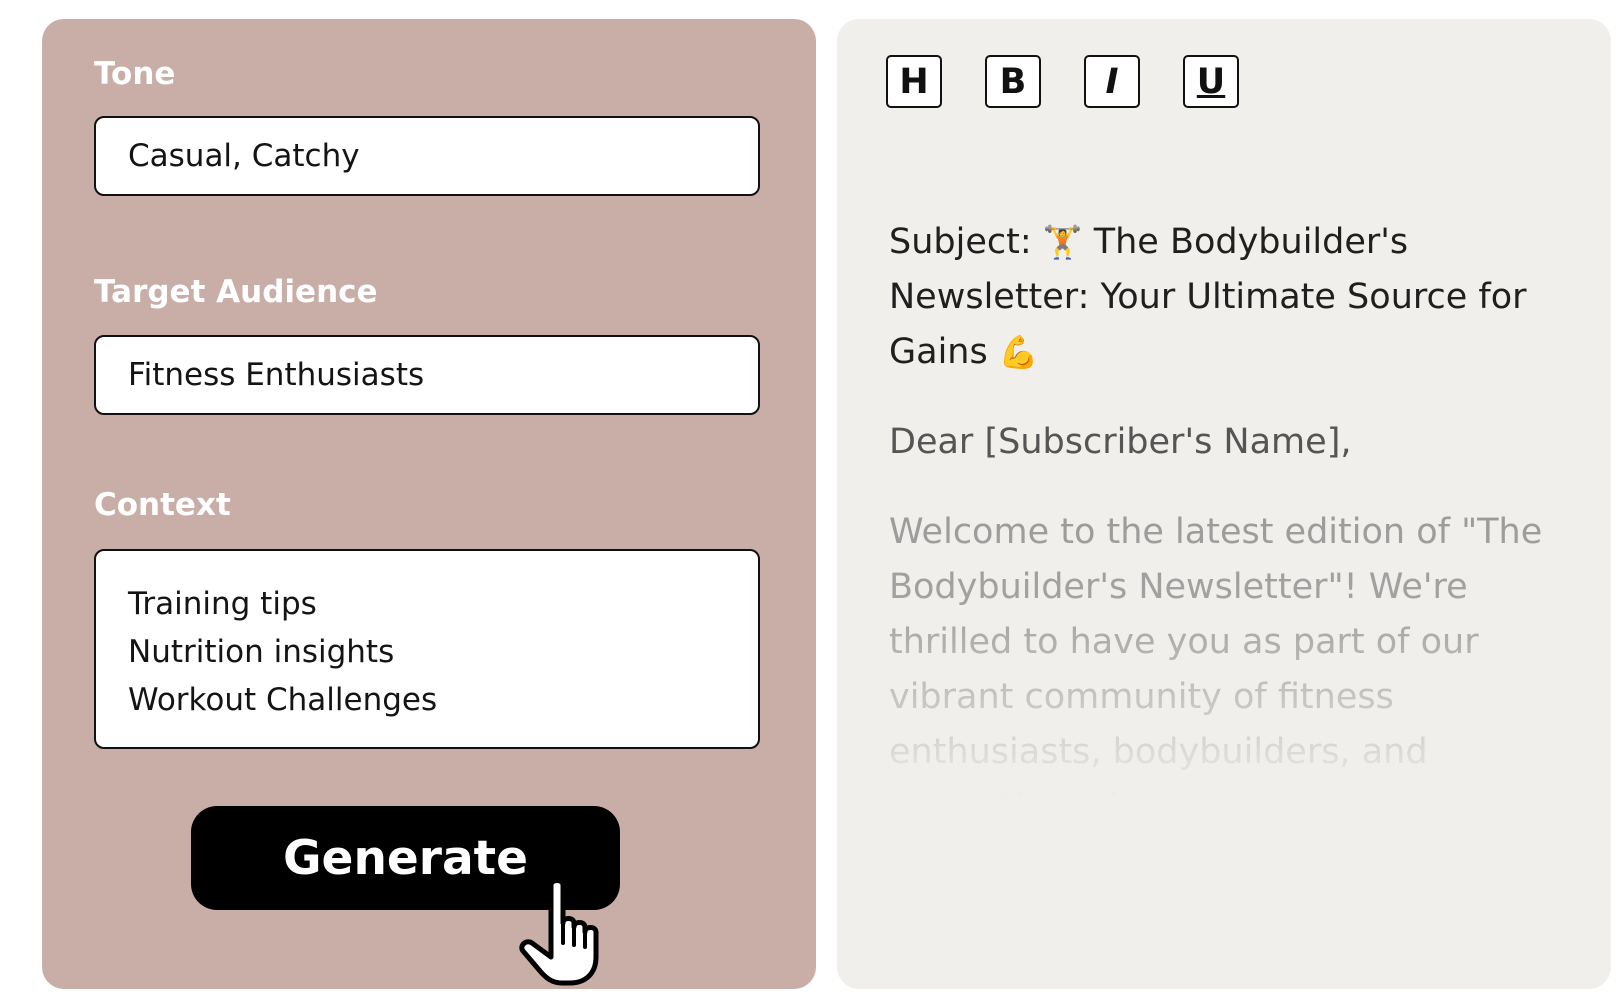  I want to click on subject-prefix: Subject:, so click(966, 242).